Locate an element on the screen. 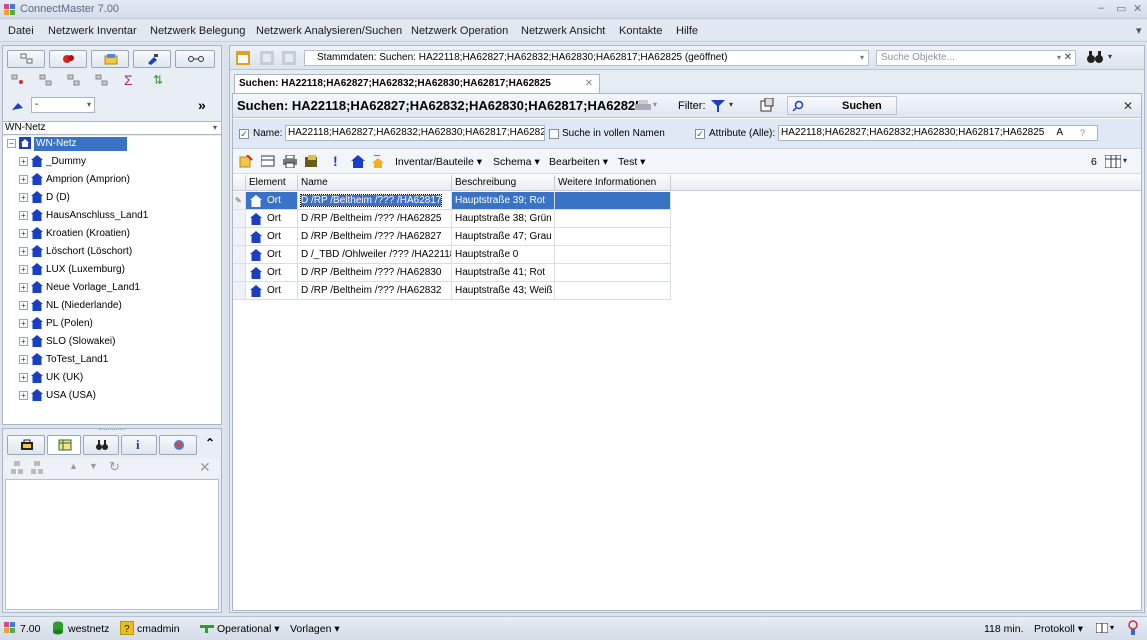 This screenshot has width=1147, height=640. cell-name: D /RP /Beltheim /??? /HA62827 is located at coordinates (375, 237).